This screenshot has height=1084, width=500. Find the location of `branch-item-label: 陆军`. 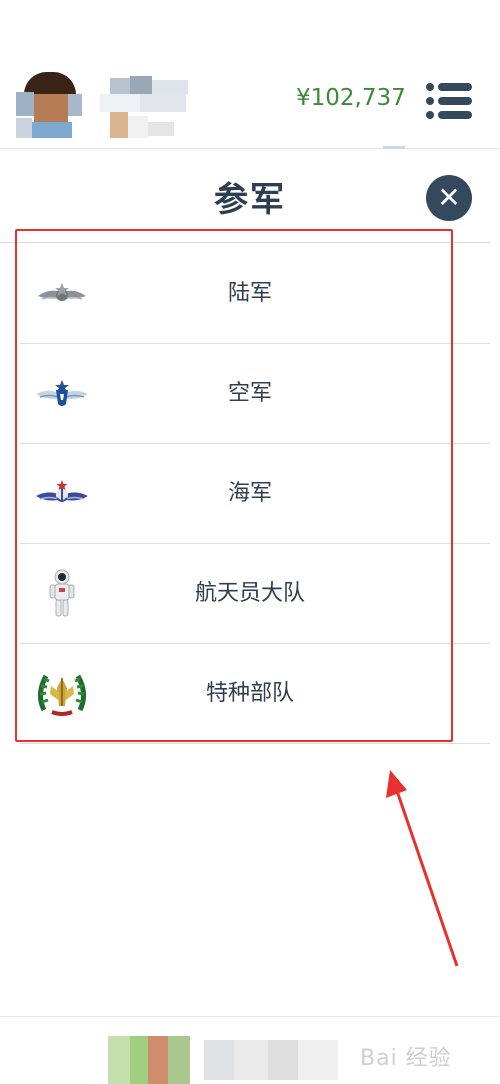

branch-item-label: 陆军 is located at coordinates (249, 293).